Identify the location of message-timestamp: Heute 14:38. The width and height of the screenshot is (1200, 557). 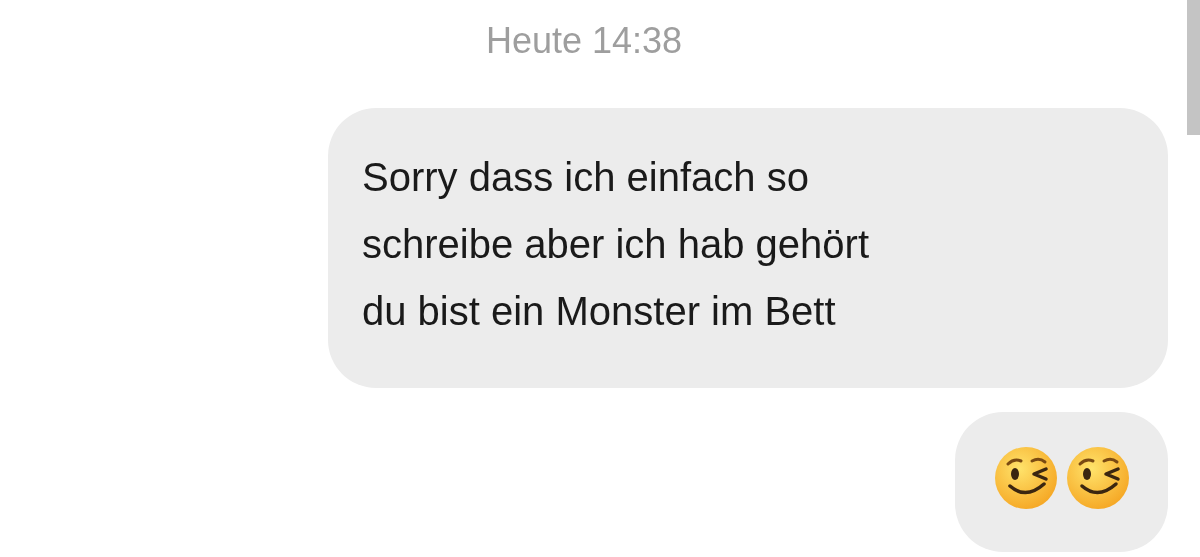
(584, 41).